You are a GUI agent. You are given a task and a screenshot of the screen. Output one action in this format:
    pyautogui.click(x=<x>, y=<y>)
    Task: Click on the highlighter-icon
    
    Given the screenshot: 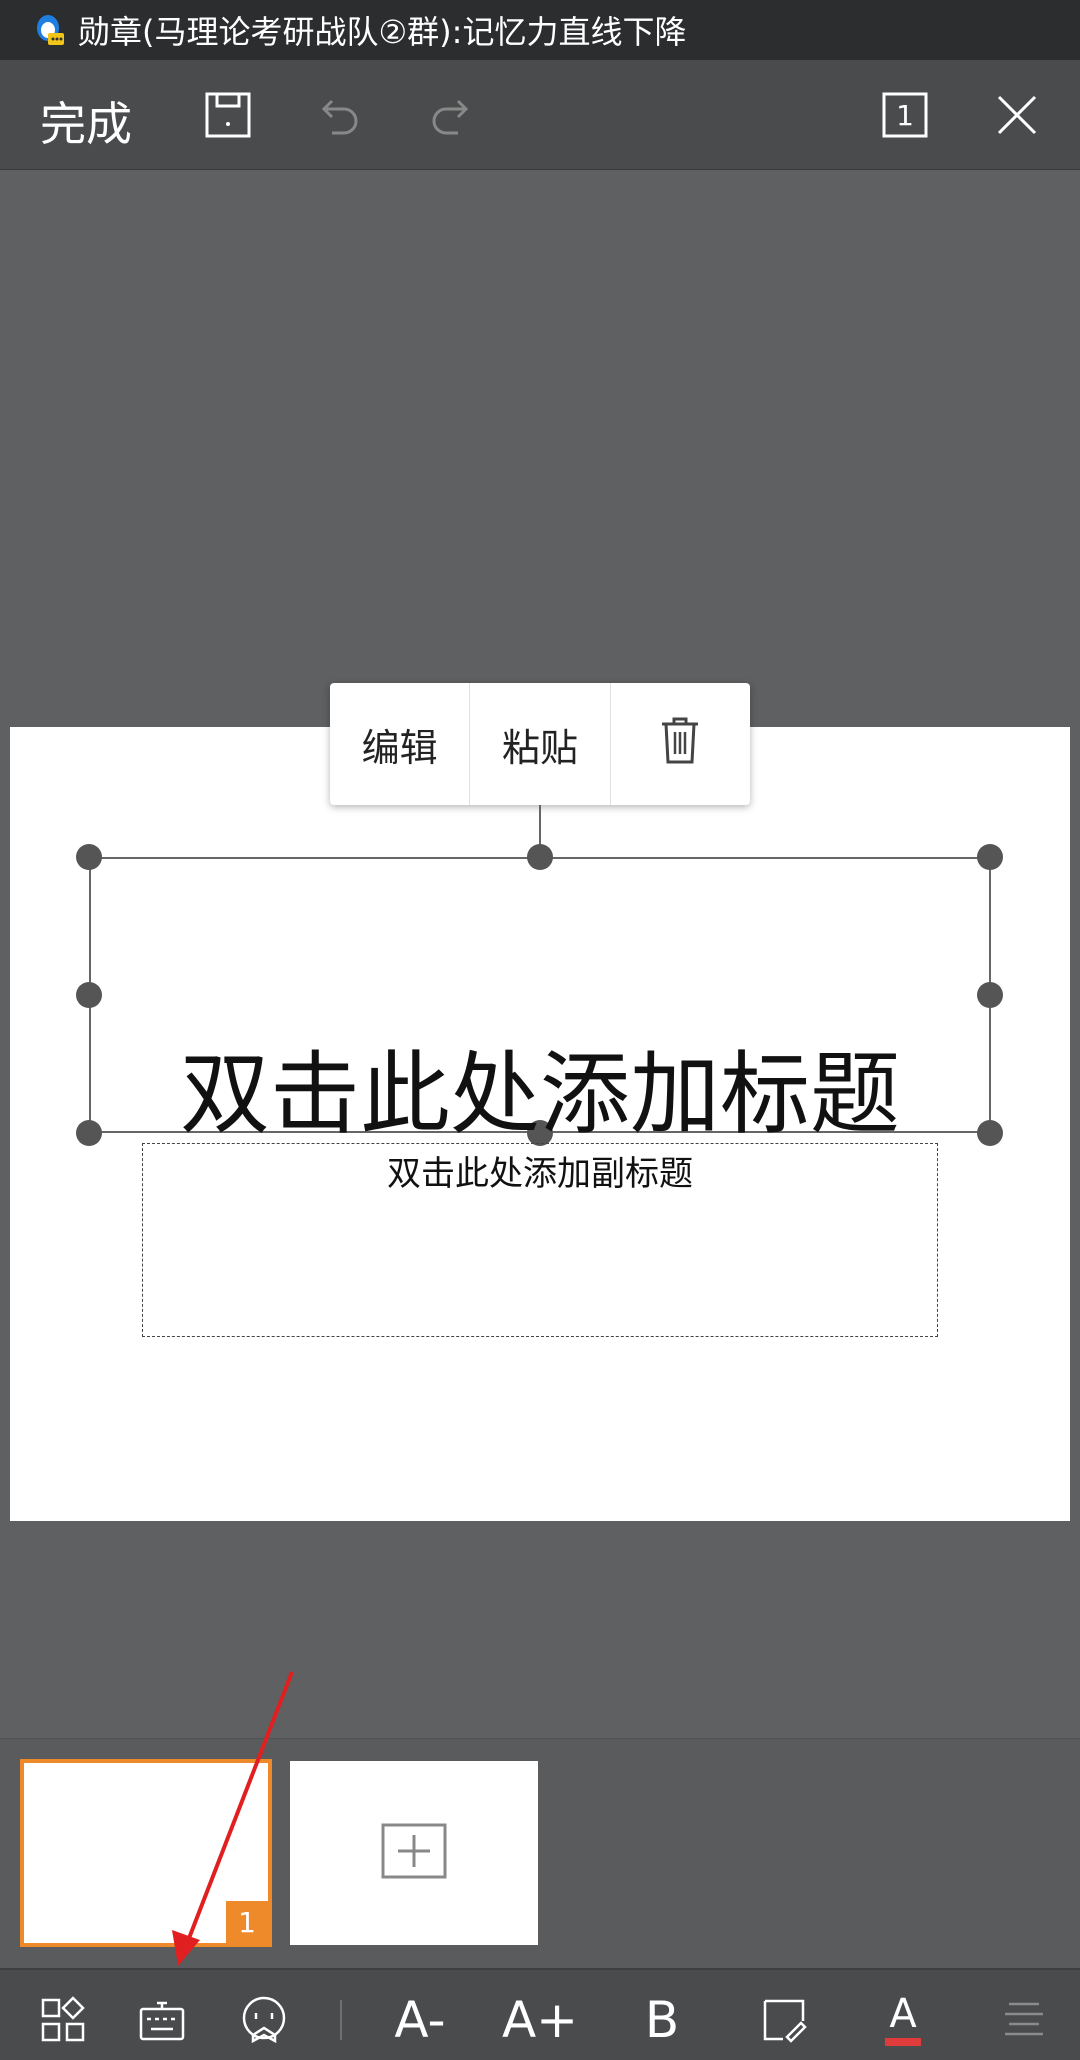 What is the action you would take?
    pyautogui.click(x=784, y=2020)
    